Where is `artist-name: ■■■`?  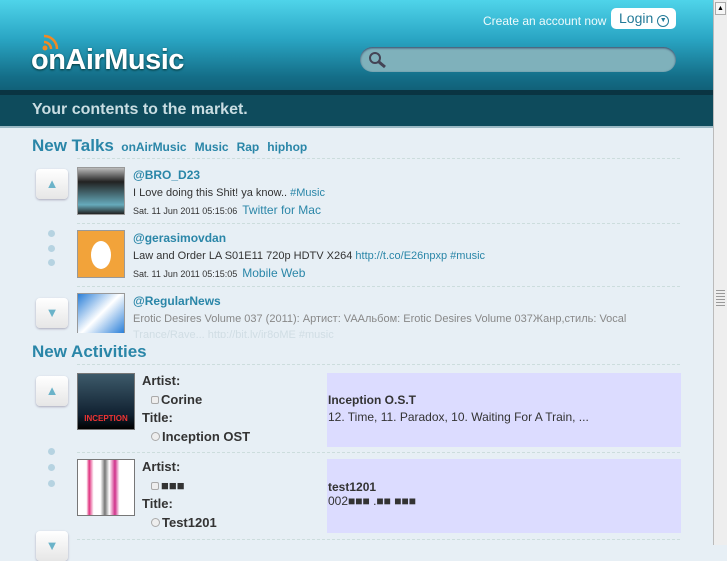 artist-name: ■■■ is located at coordinates (173, 485).